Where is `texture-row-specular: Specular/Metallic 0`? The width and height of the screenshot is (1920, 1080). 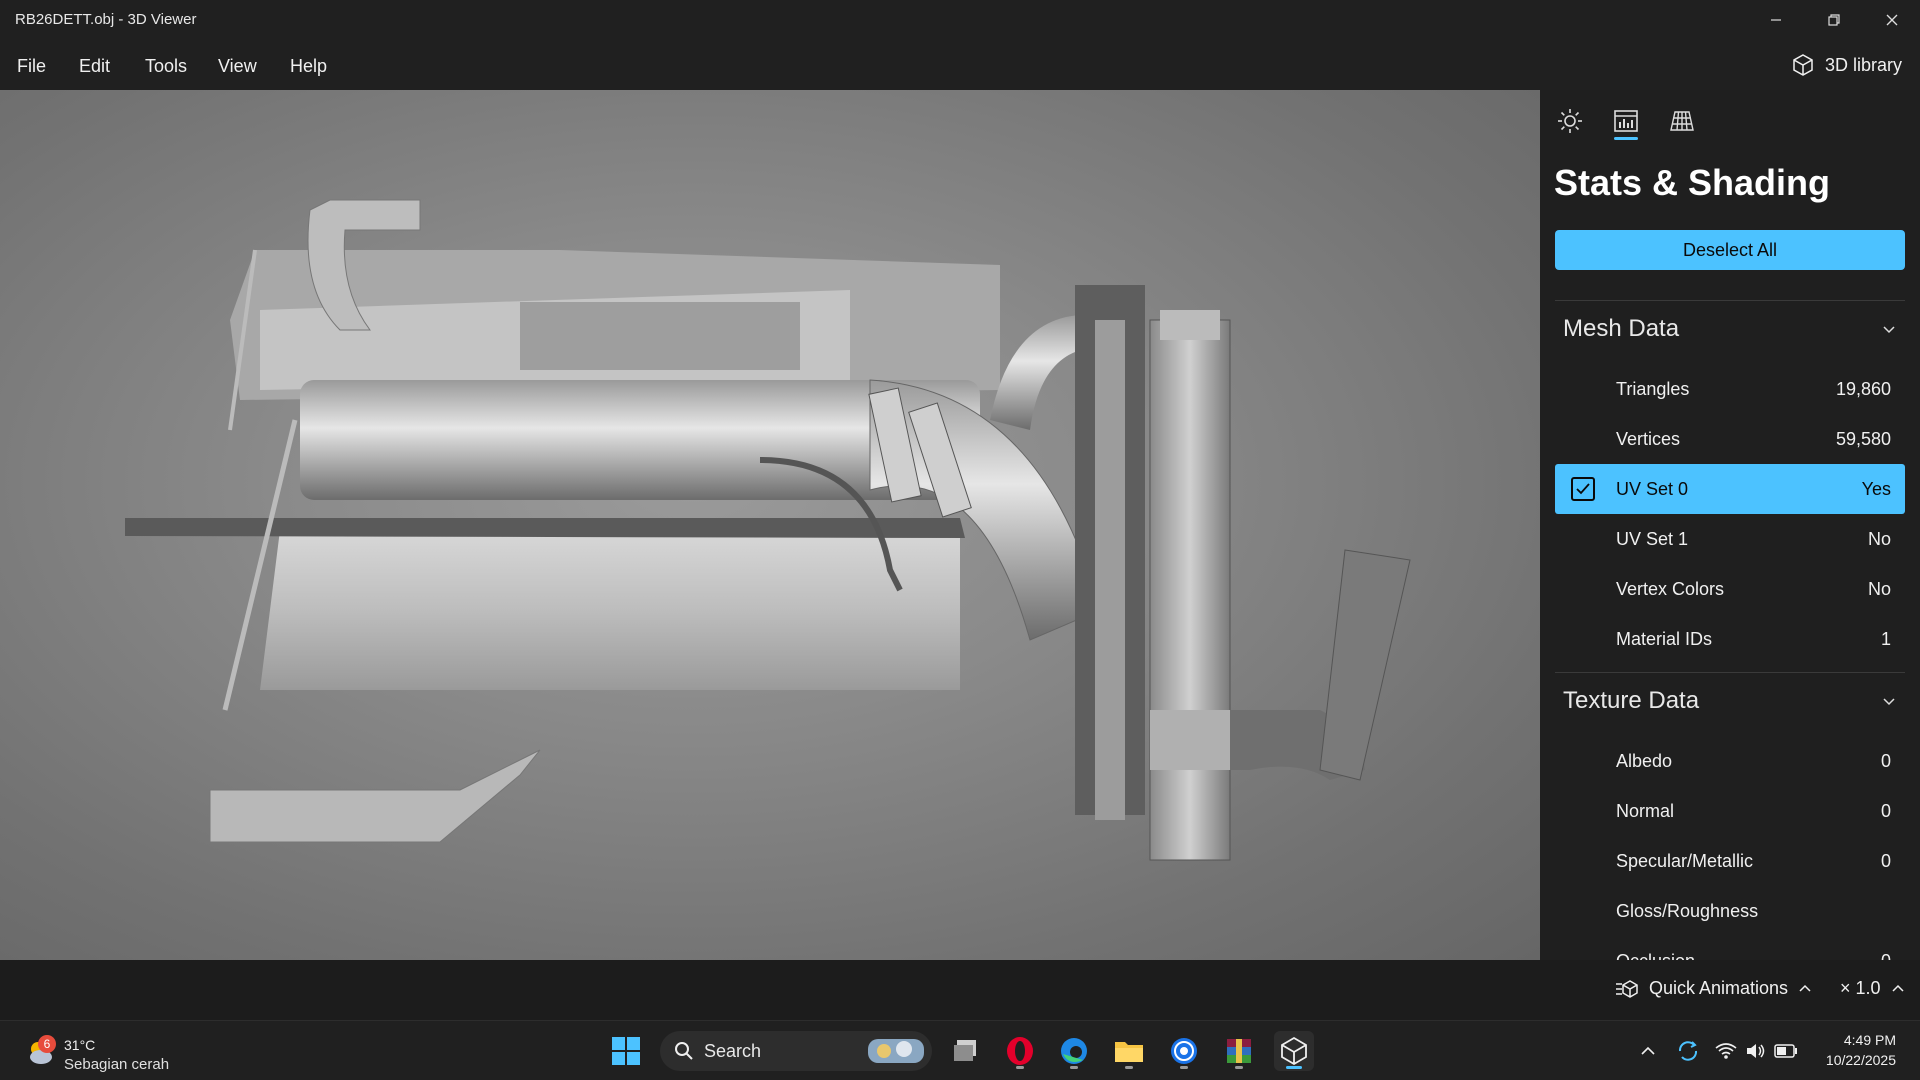
texture-row-specular: Specular/Metallic 0 is located at coordinates (1730, 861).